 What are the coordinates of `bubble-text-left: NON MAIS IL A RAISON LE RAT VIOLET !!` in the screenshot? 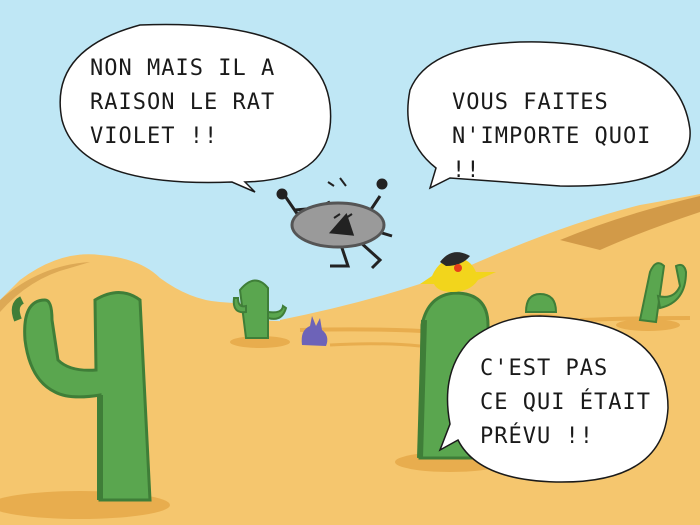 It's located at (183, 102).